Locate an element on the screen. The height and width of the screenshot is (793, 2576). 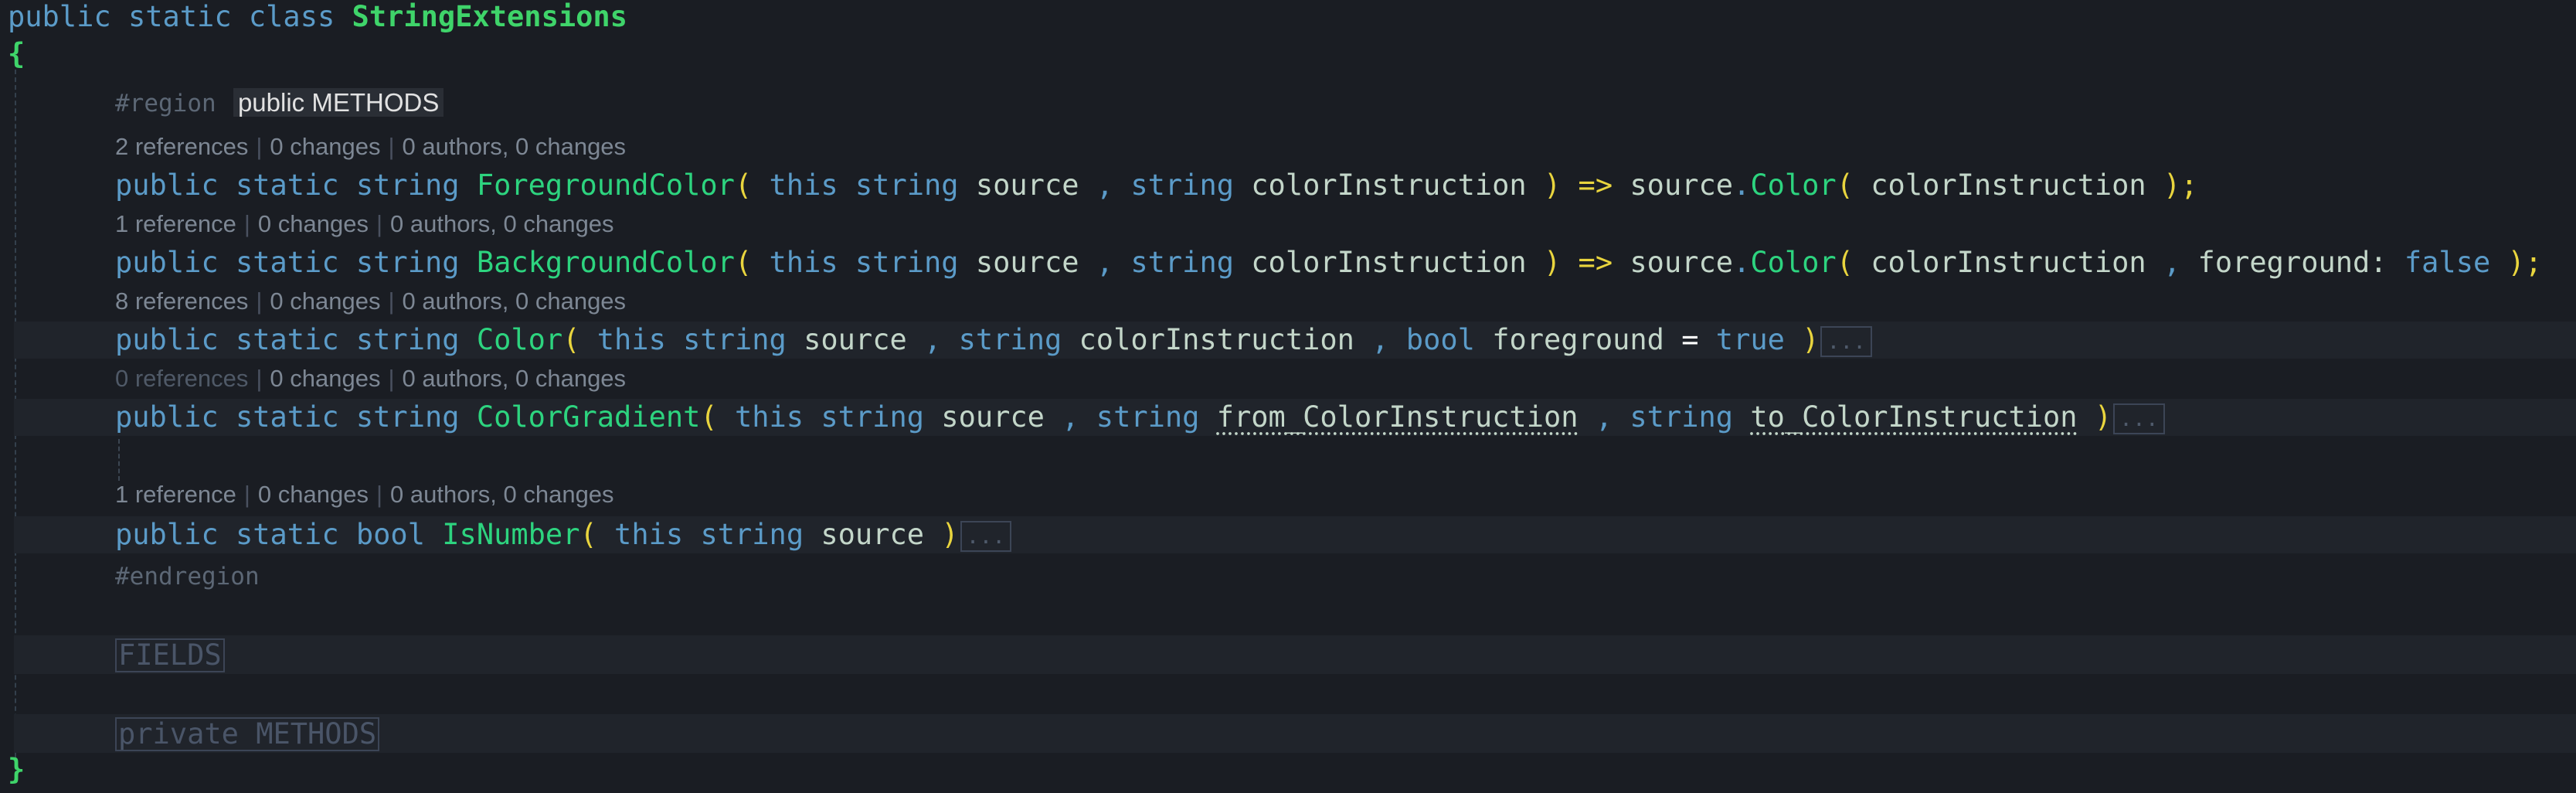
equals-operator: = is located at coordinates (1690, 339).